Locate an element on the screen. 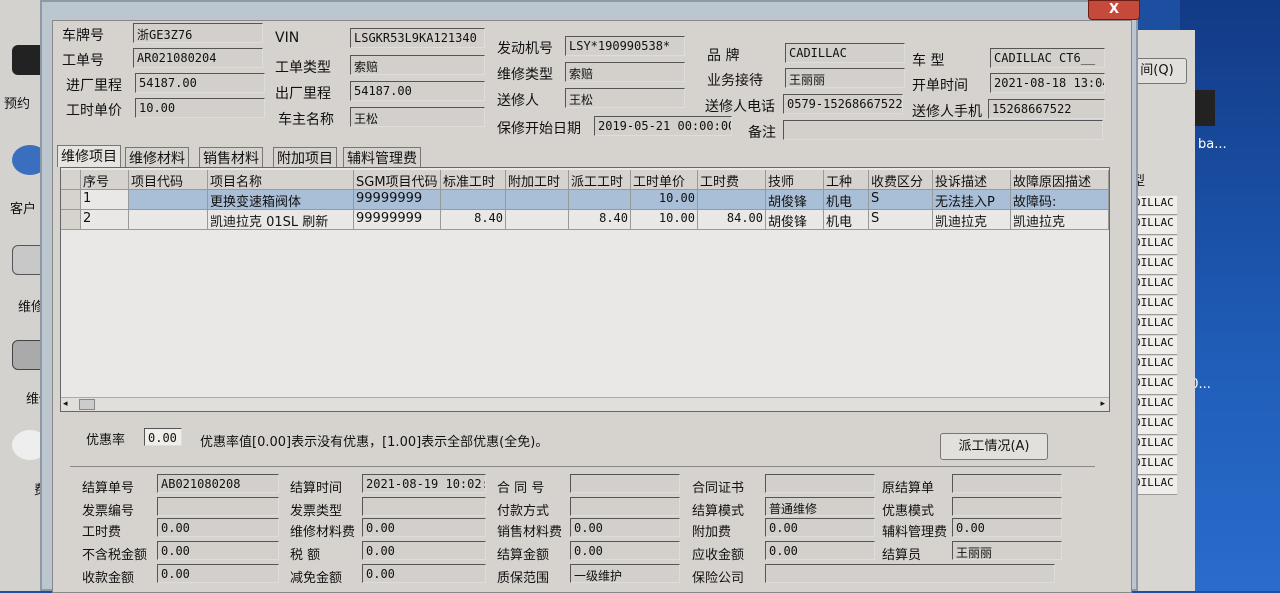 The image size is (1280, 593). settlement-field: 王丽丽 is located at coordinates (1007, 550).